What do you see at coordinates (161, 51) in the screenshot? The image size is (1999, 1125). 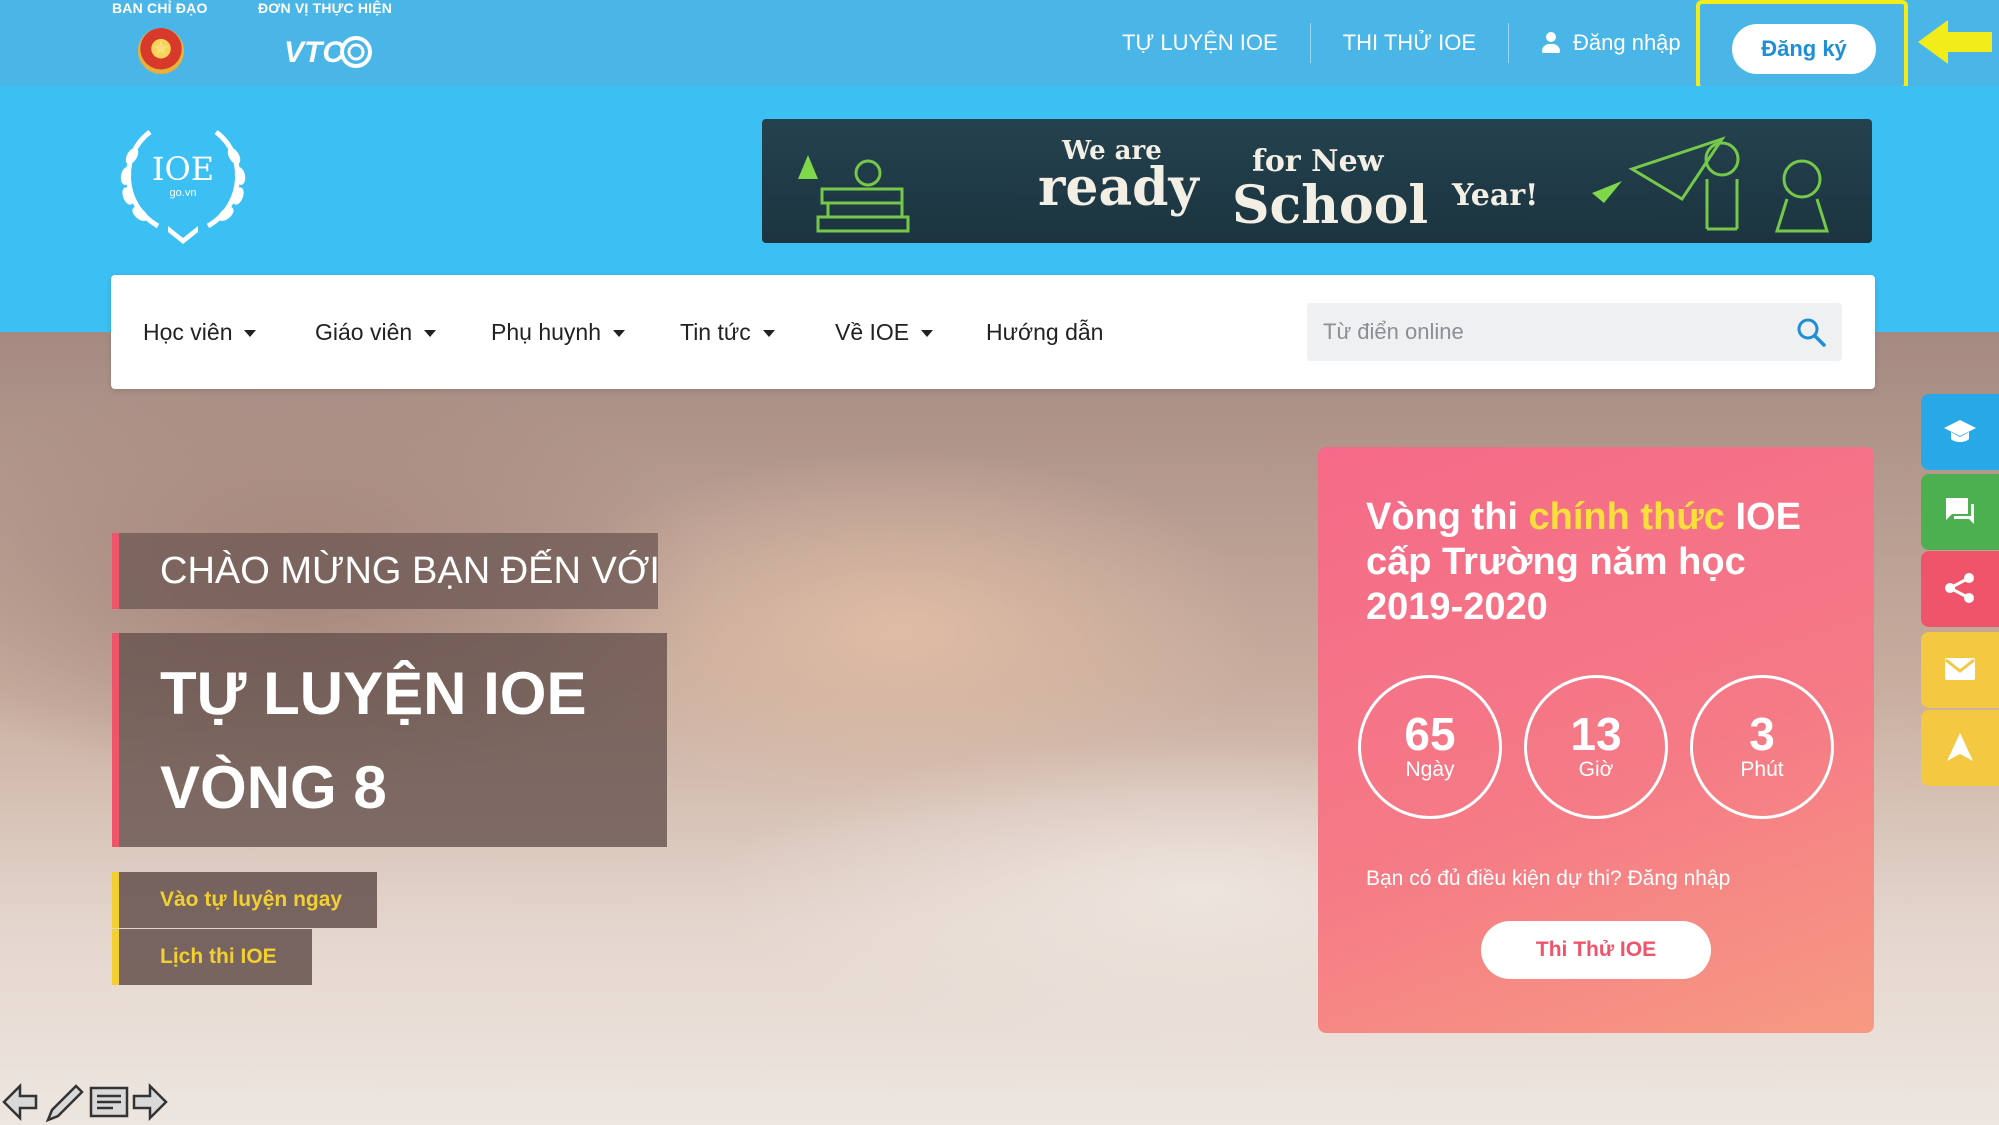 I see `national-emblem-icon` at bounding box center [161, 51].